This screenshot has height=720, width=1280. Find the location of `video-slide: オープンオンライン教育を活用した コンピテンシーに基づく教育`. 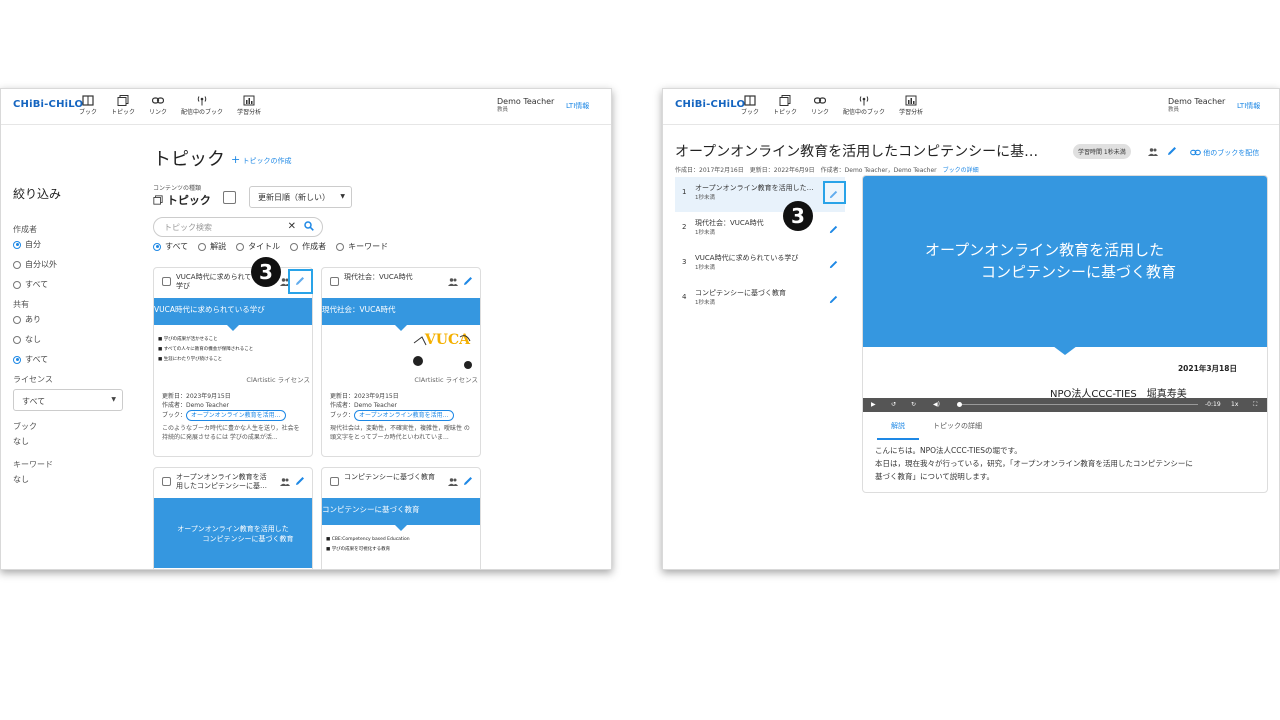

video-slide: オープンオンライン教育を活用した コンピテンシーに基づく教育 is located at coordinates (1065, 265).